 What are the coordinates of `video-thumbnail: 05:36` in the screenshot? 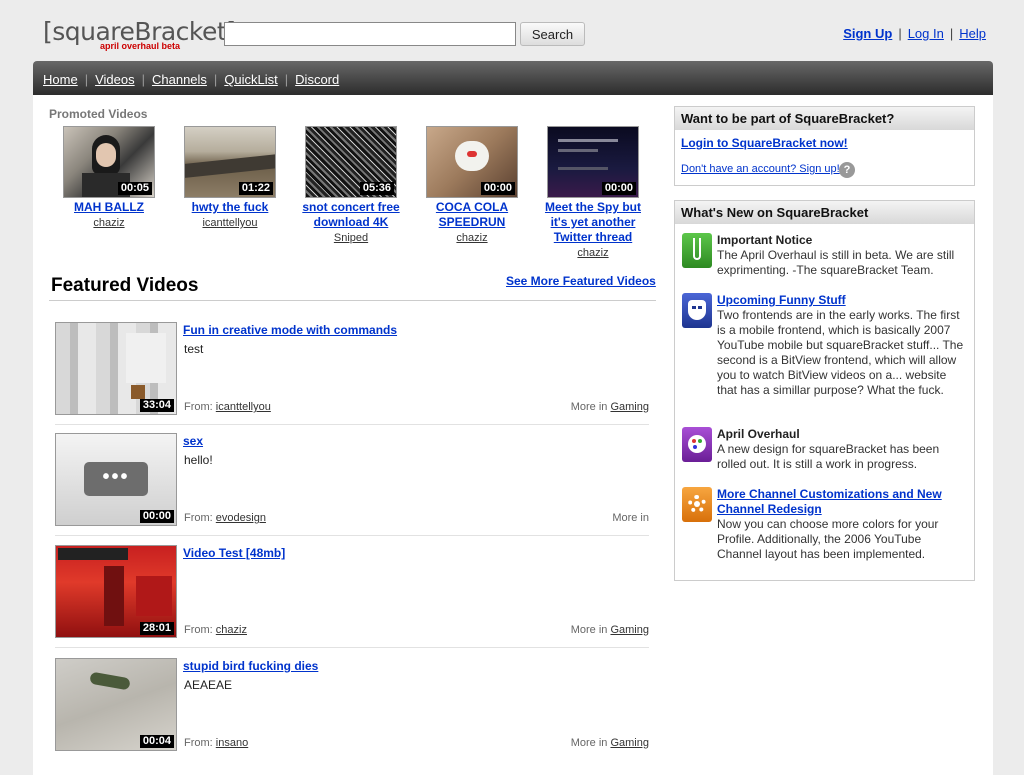 It's located at (351, 162).